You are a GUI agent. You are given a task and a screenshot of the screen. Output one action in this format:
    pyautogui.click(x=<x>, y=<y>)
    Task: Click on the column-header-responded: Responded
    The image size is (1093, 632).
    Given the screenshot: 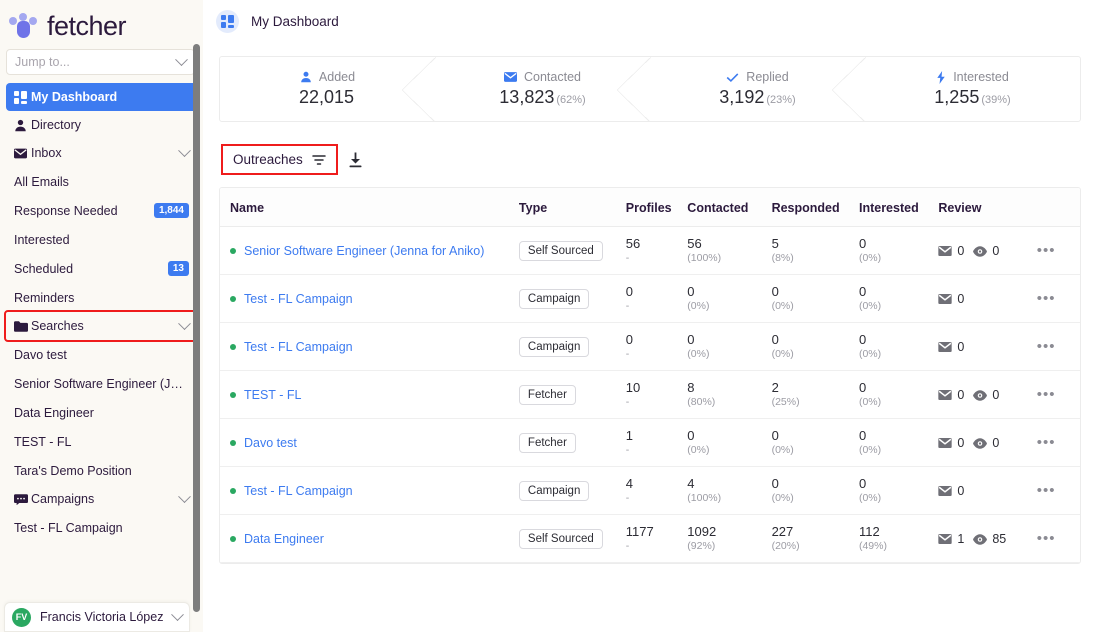 What is the action you would take?
    pyautogui.click(x=815, y=207)
    